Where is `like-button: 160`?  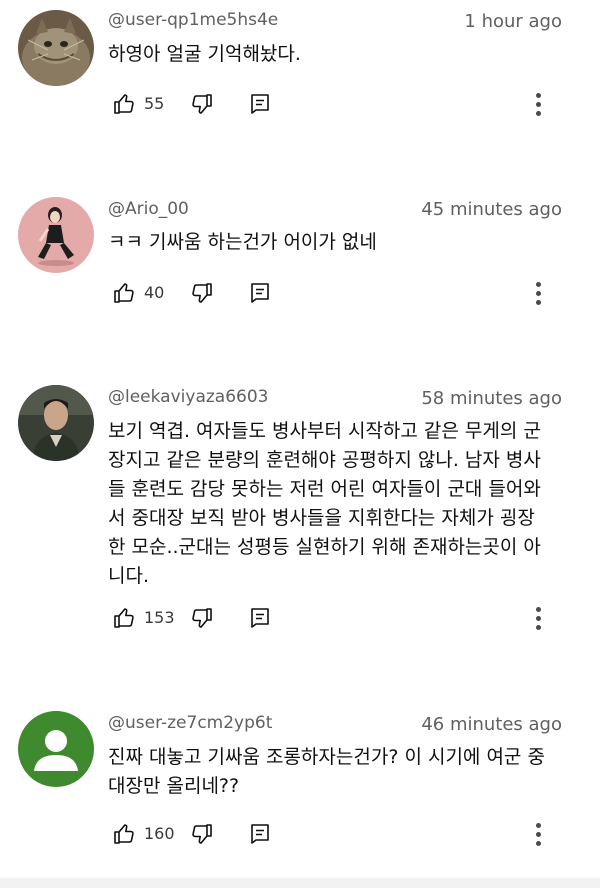 like-button: 160 is located at coordinates (143, 834).